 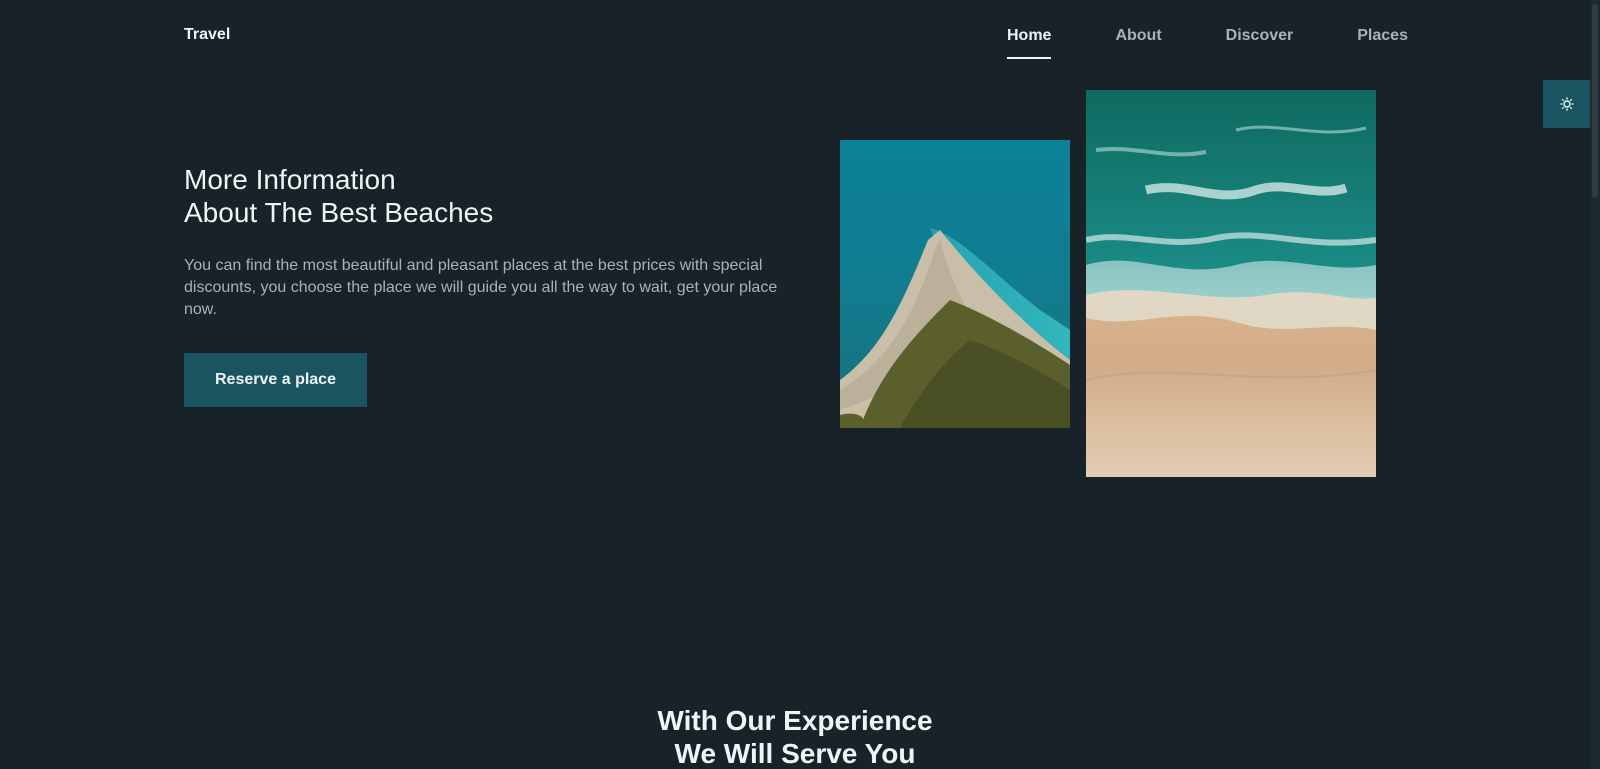 I want to click on main-nav: Home About Discover Places, so click(x=1207, y=42).